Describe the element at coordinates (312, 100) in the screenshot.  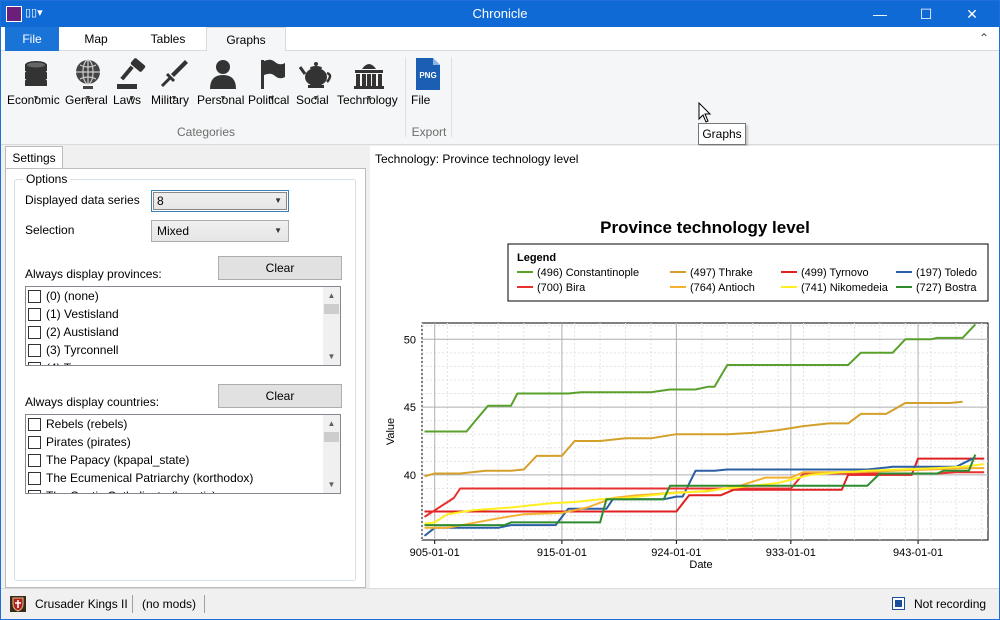
I see `category-label: Social` at that location.